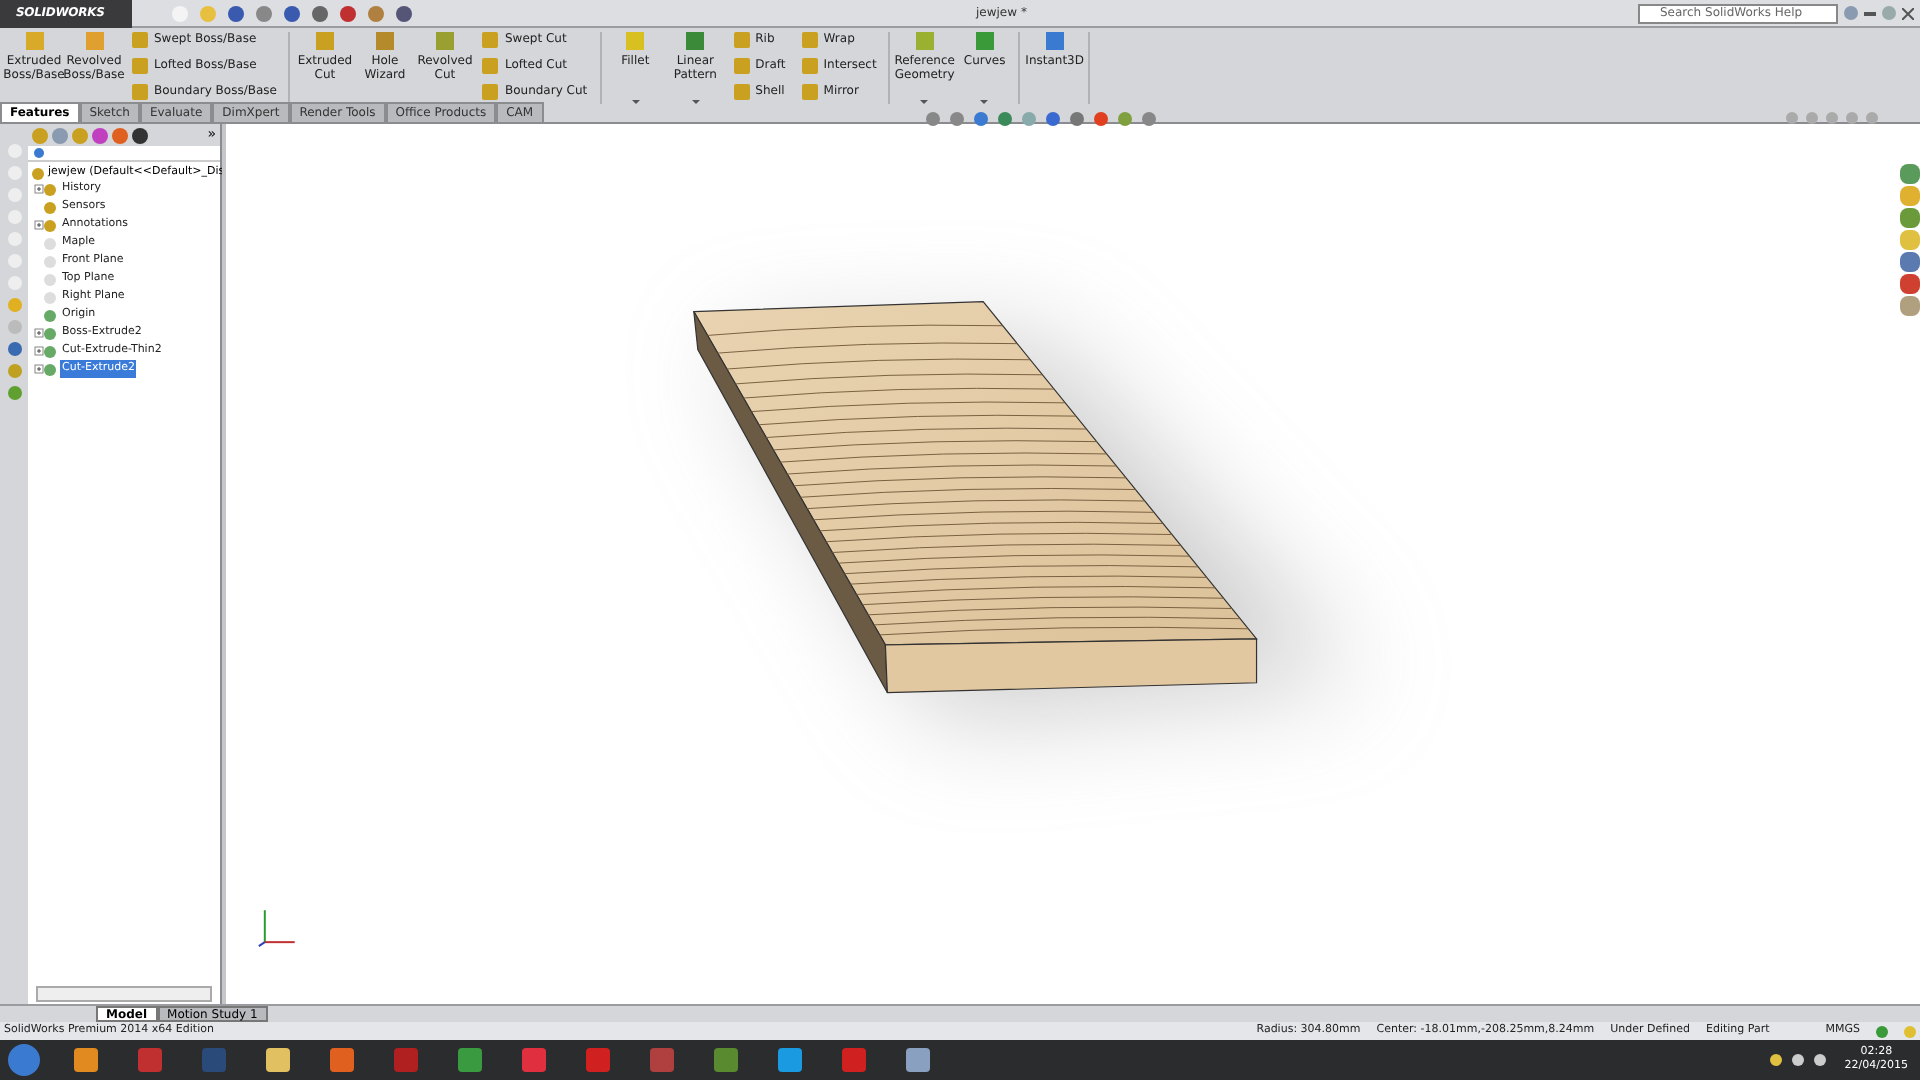 The height and width of the screenshot is (1080, 1920). What do you see at coordinates (276, 928) in the screenshot?
I see `axis-triad-drawing` at bounding box center [276, 928].